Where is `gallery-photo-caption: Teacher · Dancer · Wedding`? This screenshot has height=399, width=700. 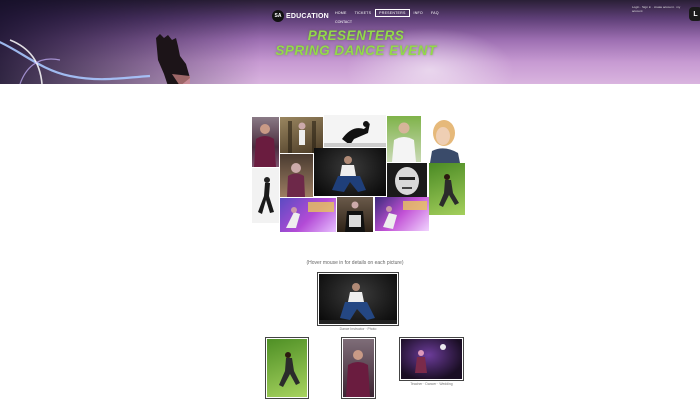 gallery-photo-caption: Teacher · Dancer · Wedding is located at coordinates (431, 384).